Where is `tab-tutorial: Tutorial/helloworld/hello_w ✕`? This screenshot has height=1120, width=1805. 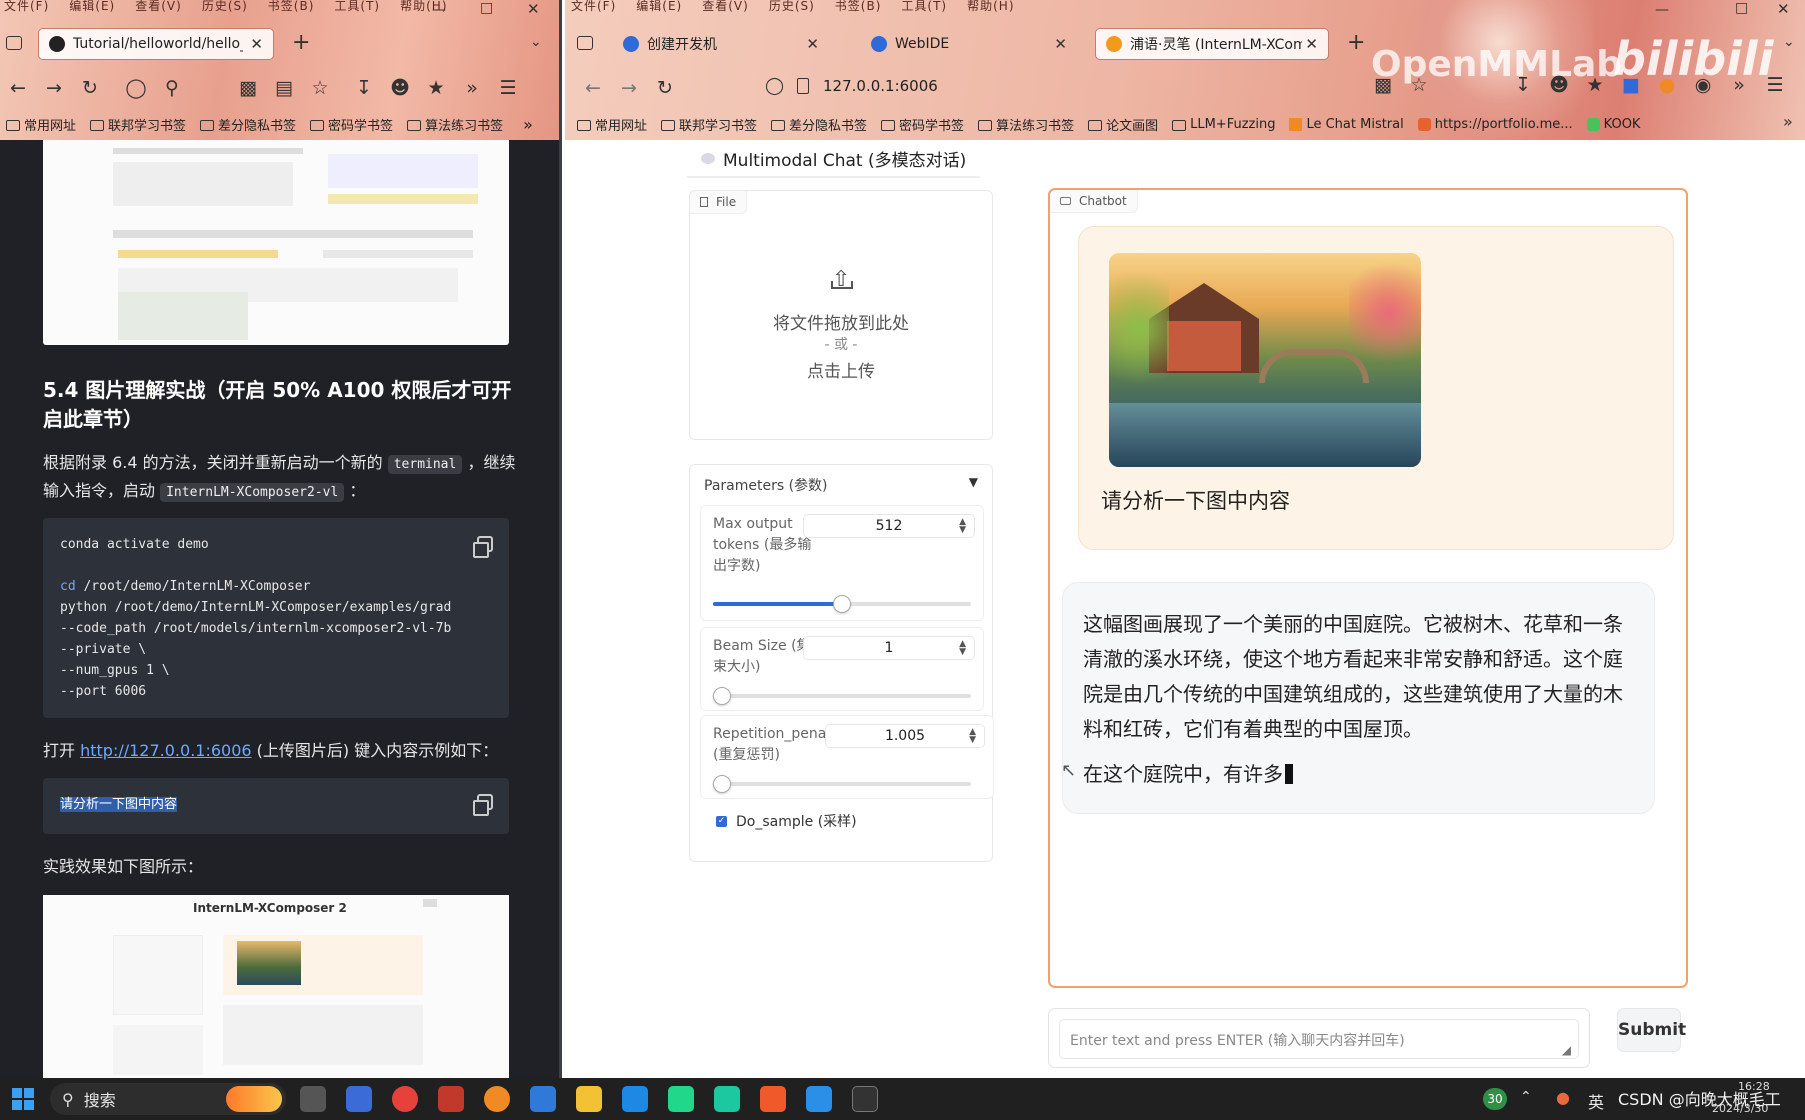 tab-tutorial: Tutorial/helloworld/hello_w ✕ is located at coordinates (156, 44).